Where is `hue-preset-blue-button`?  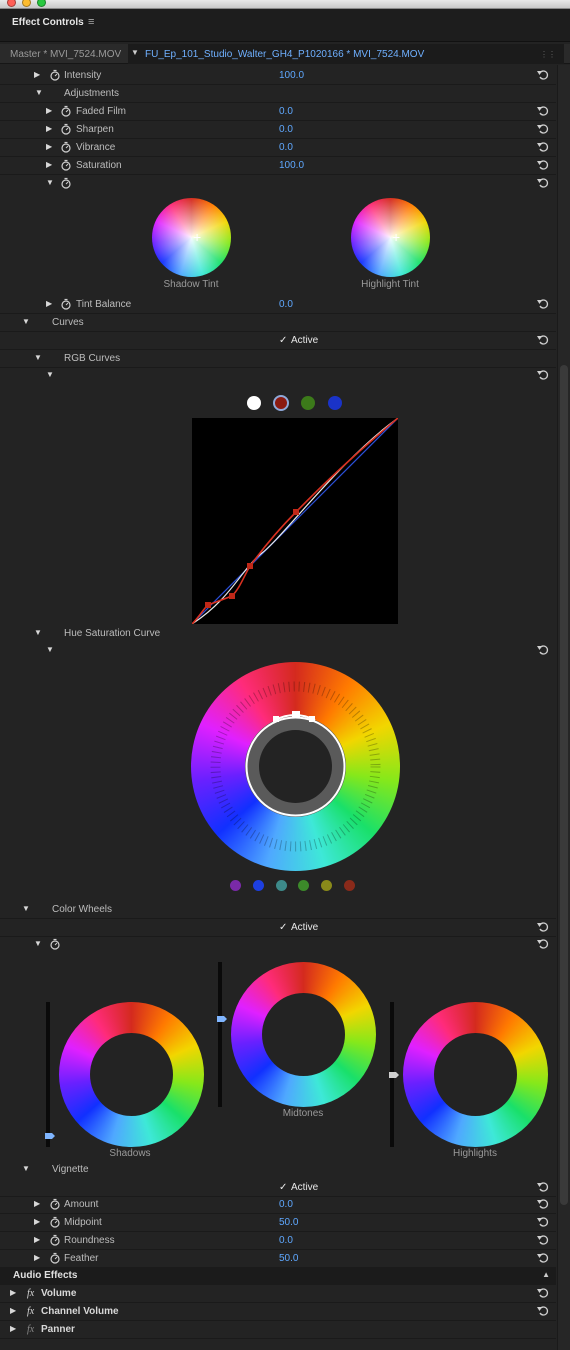 hue-preset-blue-button is located at coordinates (258, 885).